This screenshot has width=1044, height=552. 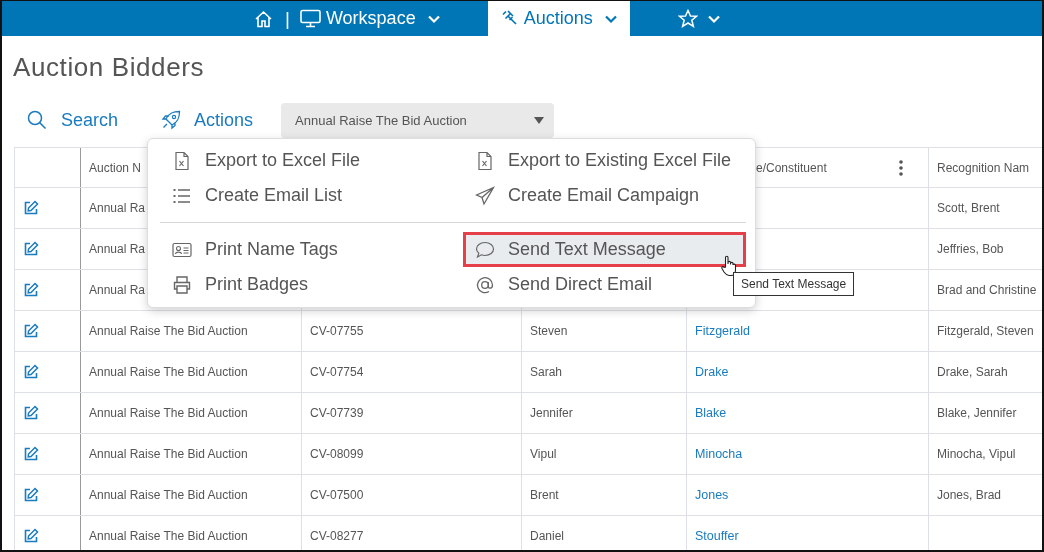 What do you see at coordinates (968, 208) in the screenshot?
I see `table-cell-text: Scott, Brent` at bounding box center [968, 208].